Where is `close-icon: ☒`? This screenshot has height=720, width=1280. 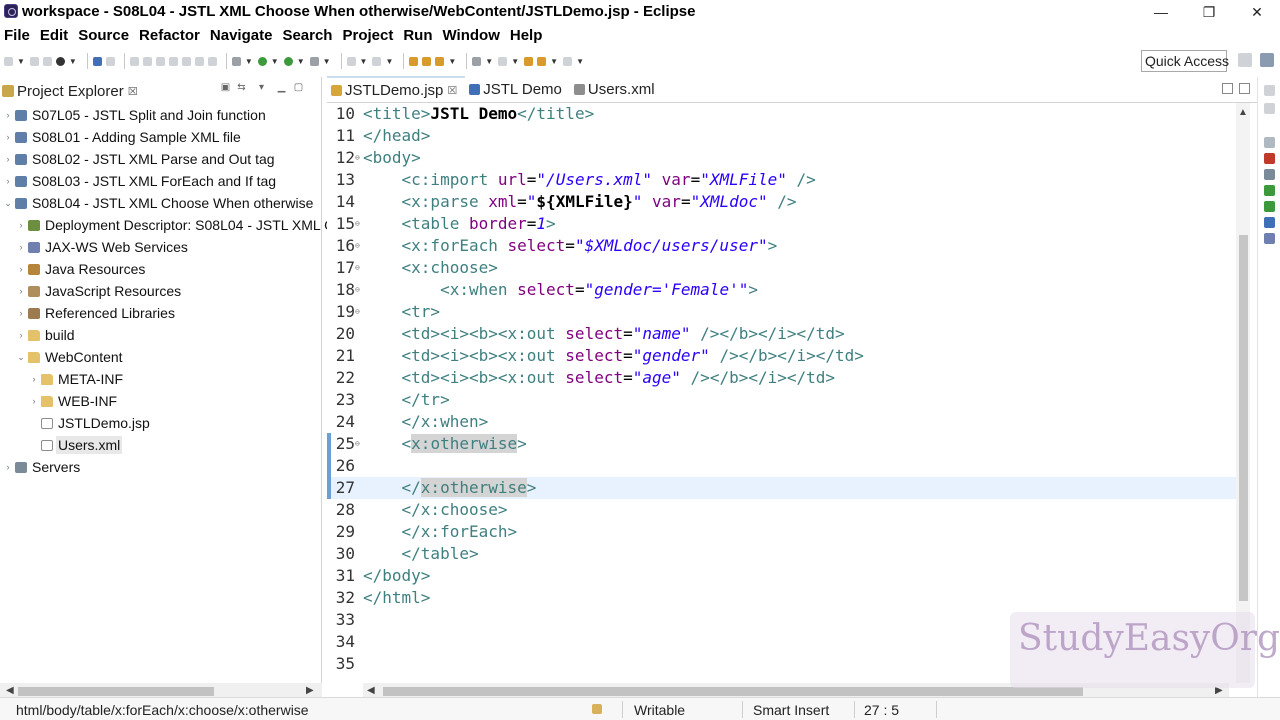 close-icon: ☒ is located at coordinates (452, 90).